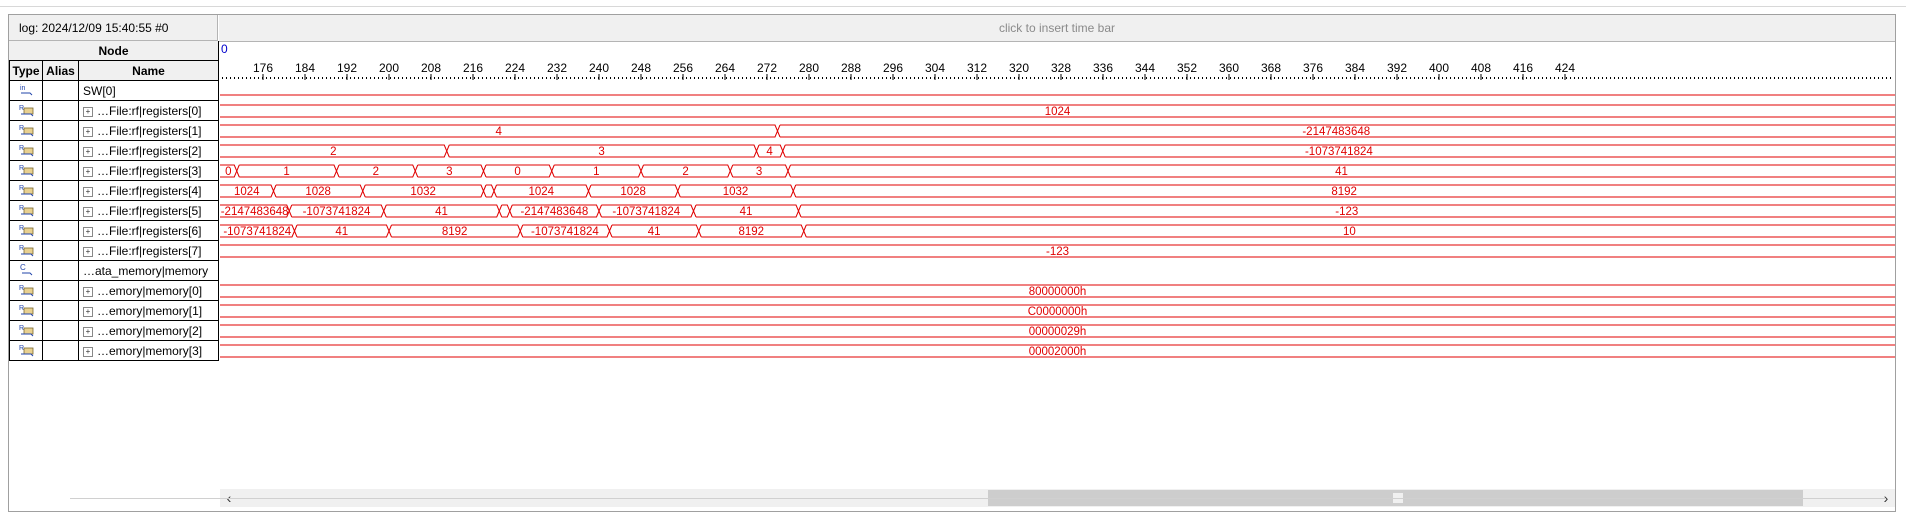 This screenshot has height=515, width=1906. I want to click on signal-row: R + …File:rf|registers[2], so click(114, 151).